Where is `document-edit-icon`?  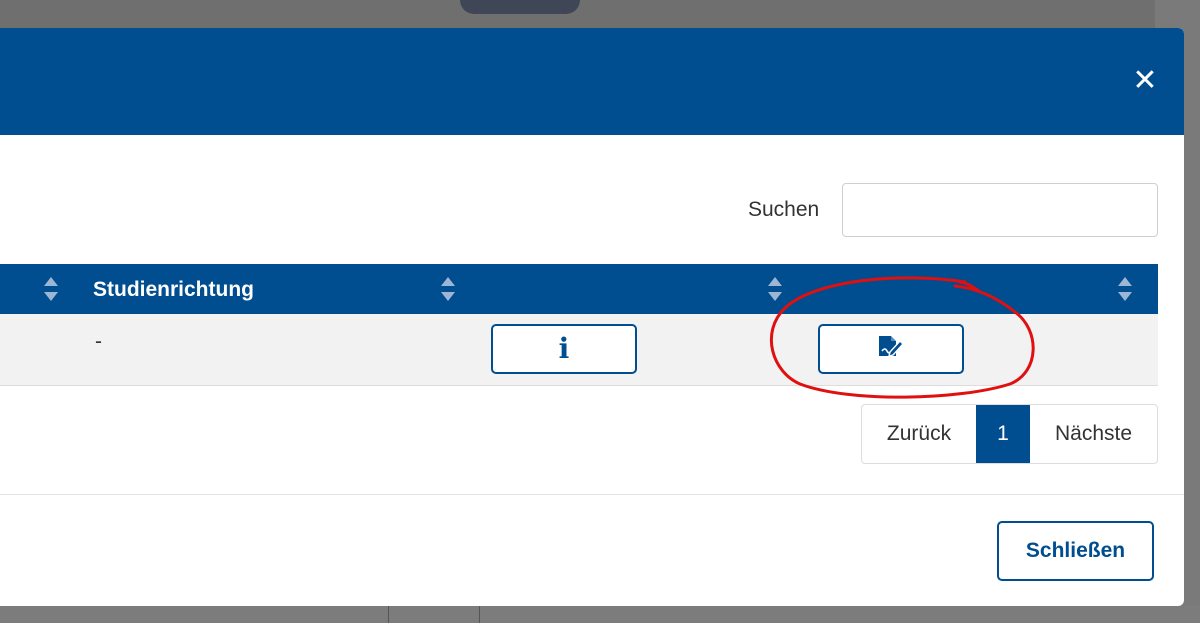
document-edit-icon is located at coordinates (891, 349).